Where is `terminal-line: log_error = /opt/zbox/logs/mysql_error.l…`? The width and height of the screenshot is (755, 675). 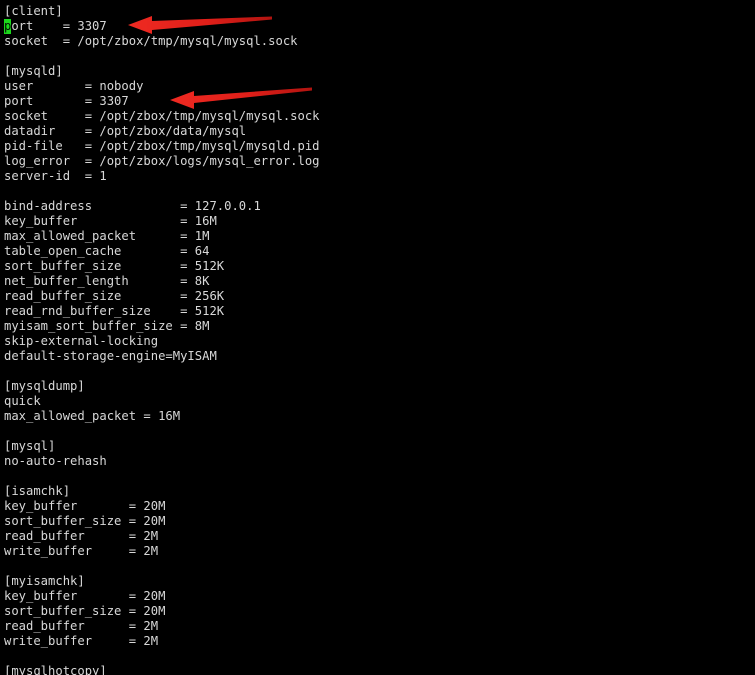
terminal-line: log_error = /opt/zbox/logs/mysql_error.l… is located at coordinates (379, 161).